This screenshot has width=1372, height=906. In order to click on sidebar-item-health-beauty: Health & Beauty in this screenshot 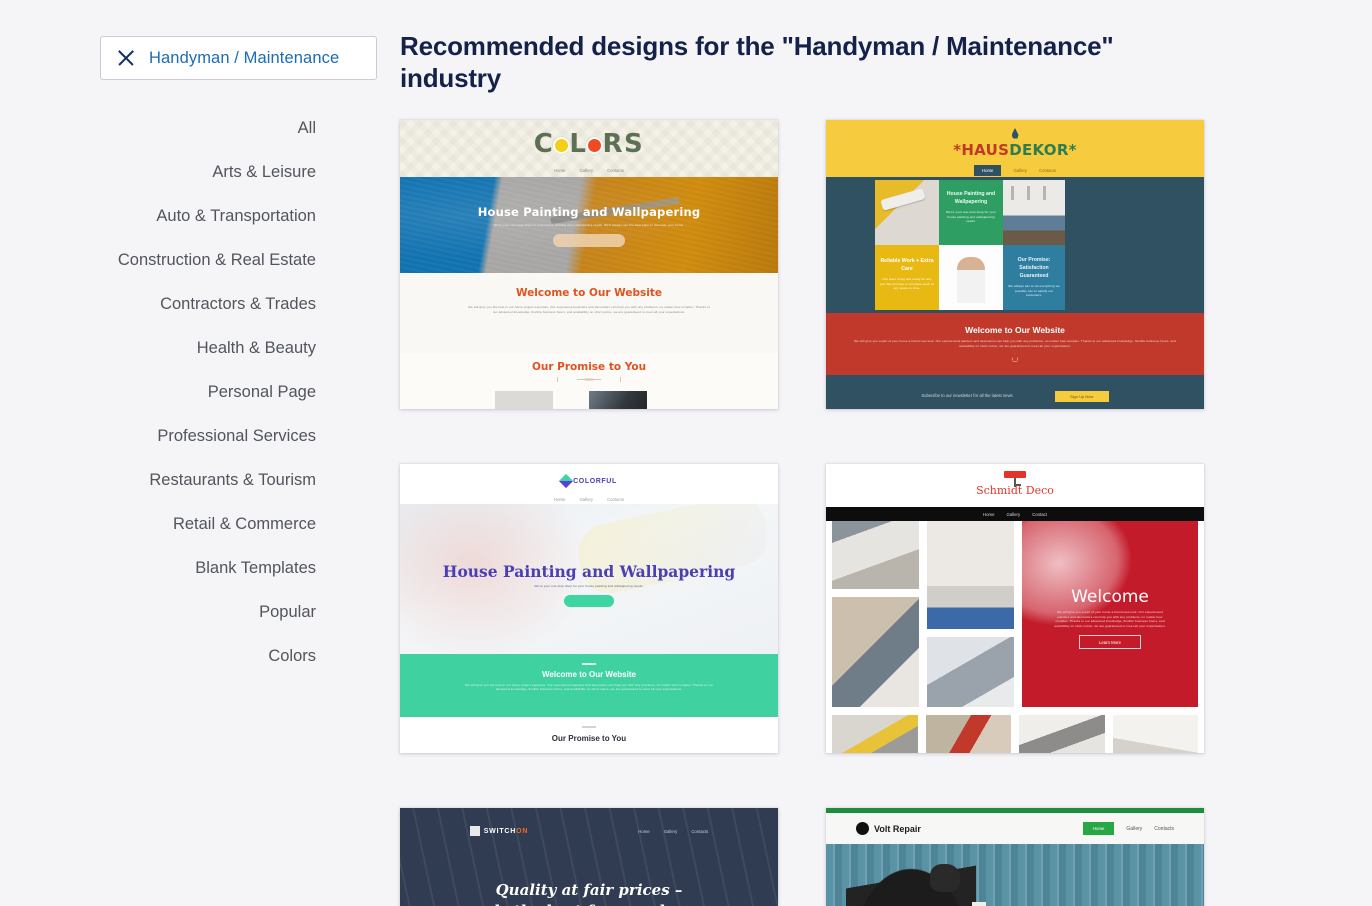, I will do `click(256, 348)`.